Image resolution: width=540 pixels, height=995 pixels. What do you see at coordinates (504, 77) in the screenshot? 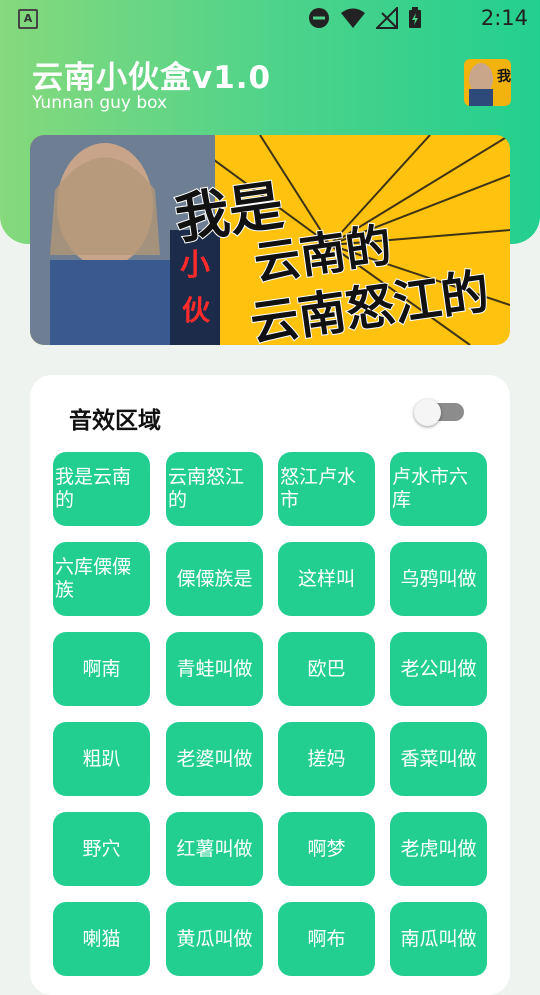
I see `avatar-label: 我` at bounding box center [504, 77].